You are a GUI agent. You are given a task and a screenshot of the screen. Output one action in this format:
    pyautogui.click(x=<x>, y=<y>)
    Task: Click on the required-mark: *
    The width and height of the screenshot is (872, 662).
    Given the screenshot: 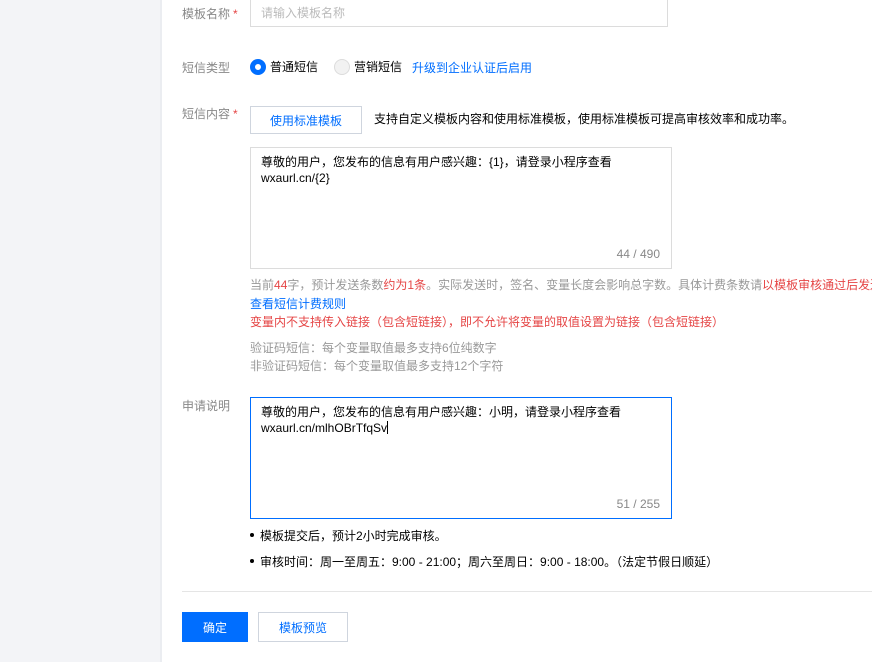 What is the action you would take?
    pyautogui.click(x=235, y=14)
    